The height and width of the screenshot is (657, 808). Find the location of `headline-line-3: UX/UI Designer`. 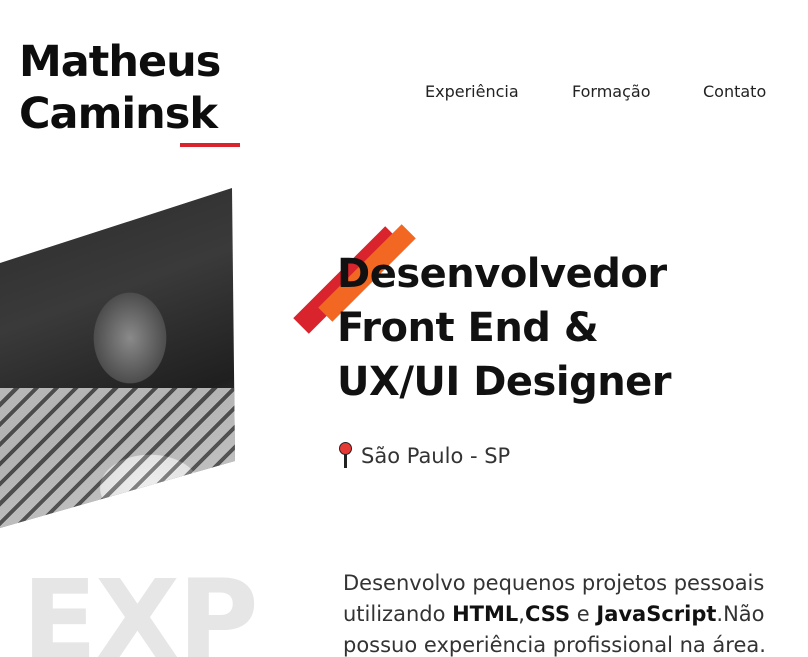

headline-line-3: UX/UI Designer is located at coordinates (504, 382).